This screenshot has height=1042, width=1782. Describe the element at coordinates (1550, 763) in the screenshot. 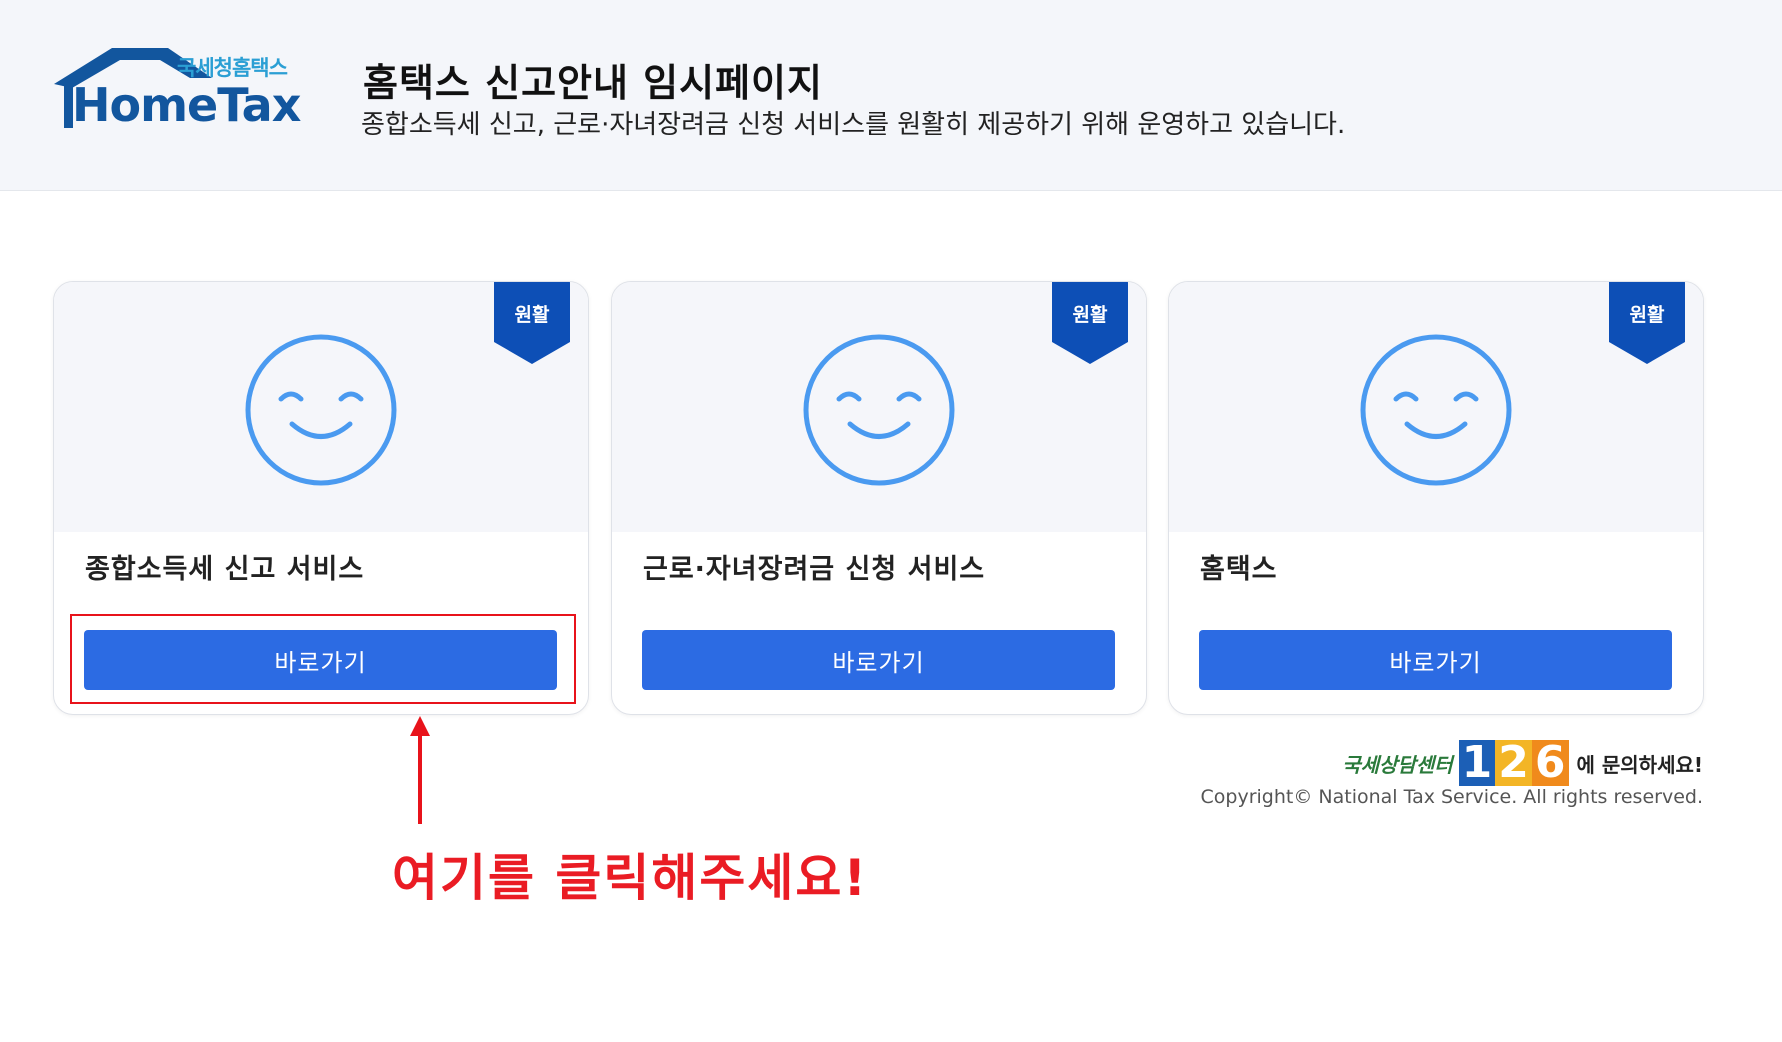

I see `call-center-digit: 6` at that location.